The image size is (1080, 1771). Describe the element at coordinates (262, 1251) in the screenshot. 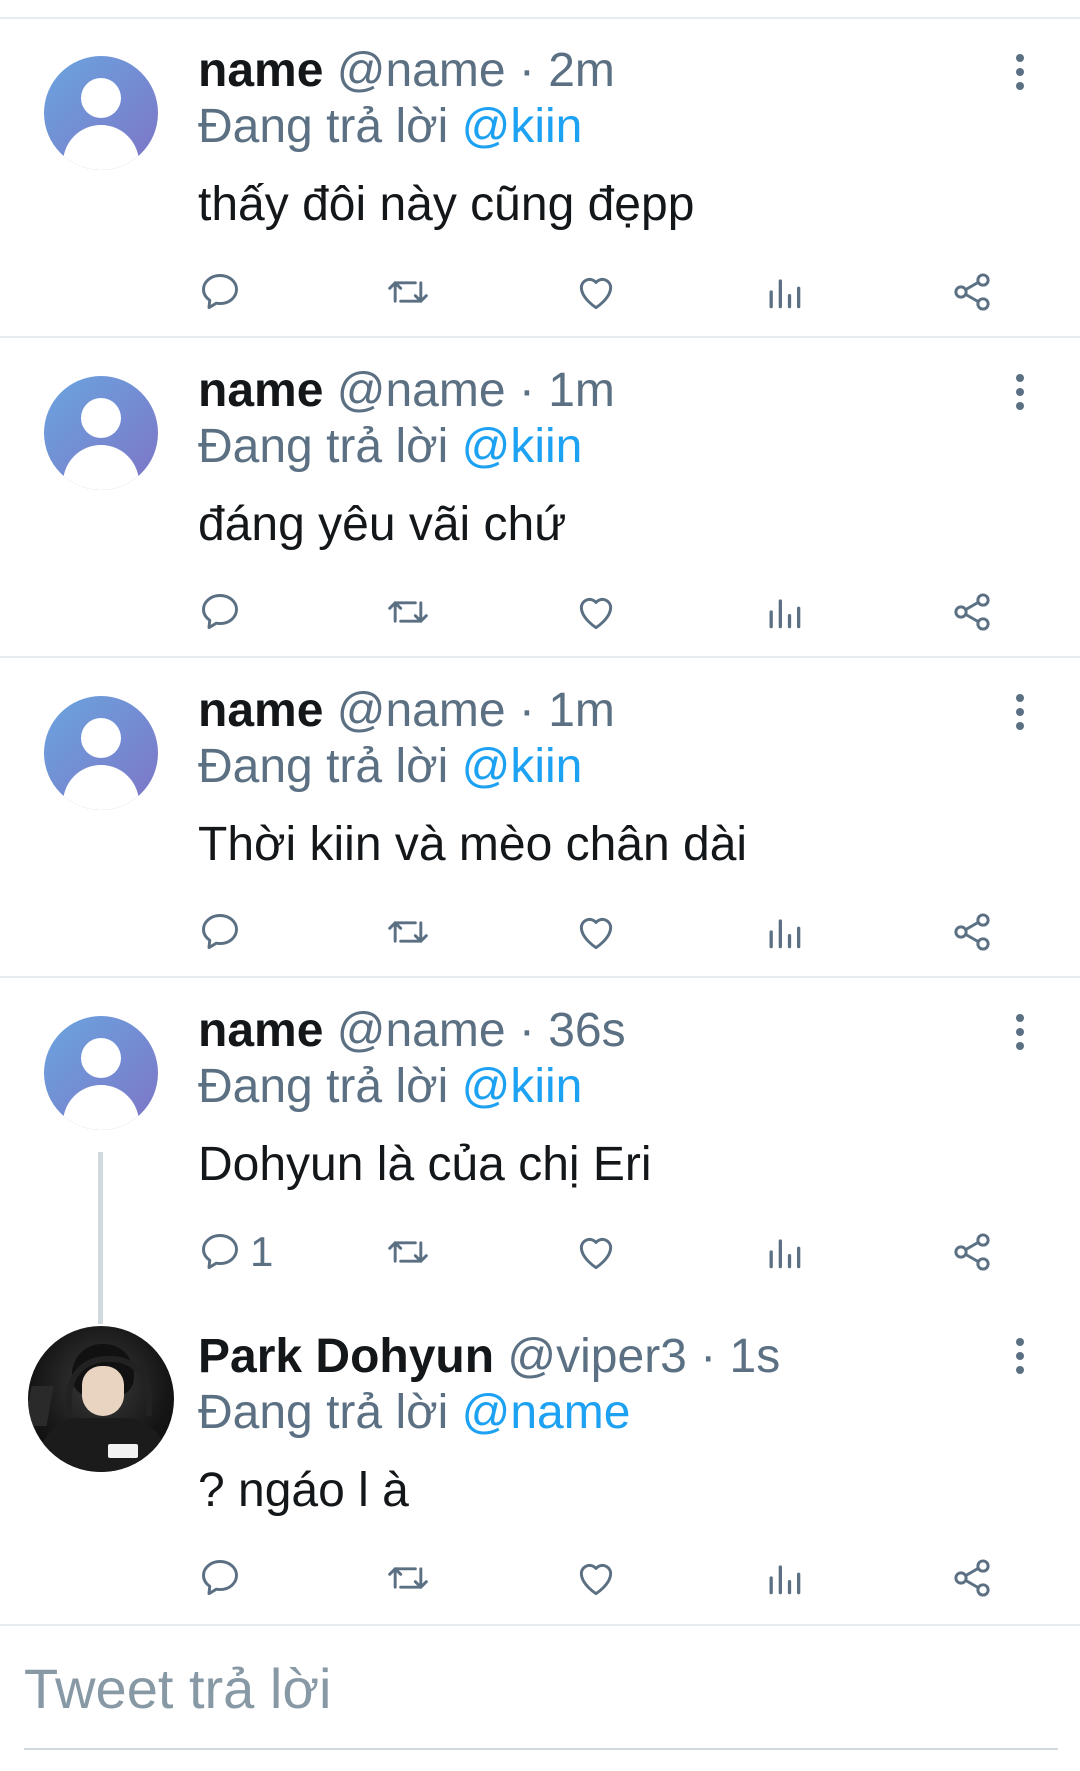

I see `reply-count: 1` at that location.